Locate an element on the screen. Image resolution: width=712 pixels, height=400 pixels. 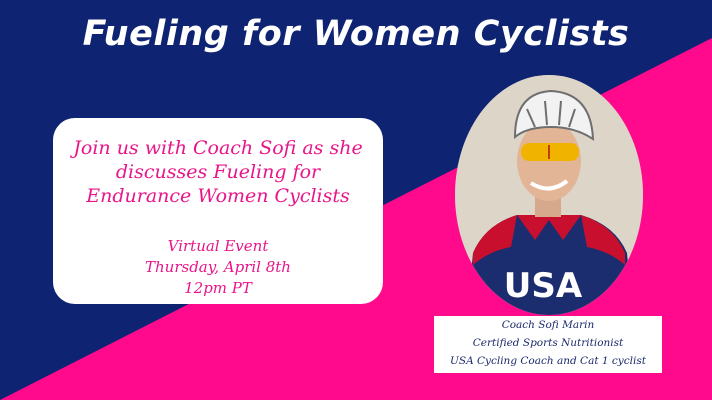
presenter-credential: USA Cycling Coach and Cat 1 cyclist is located at coordinates (548, 361).